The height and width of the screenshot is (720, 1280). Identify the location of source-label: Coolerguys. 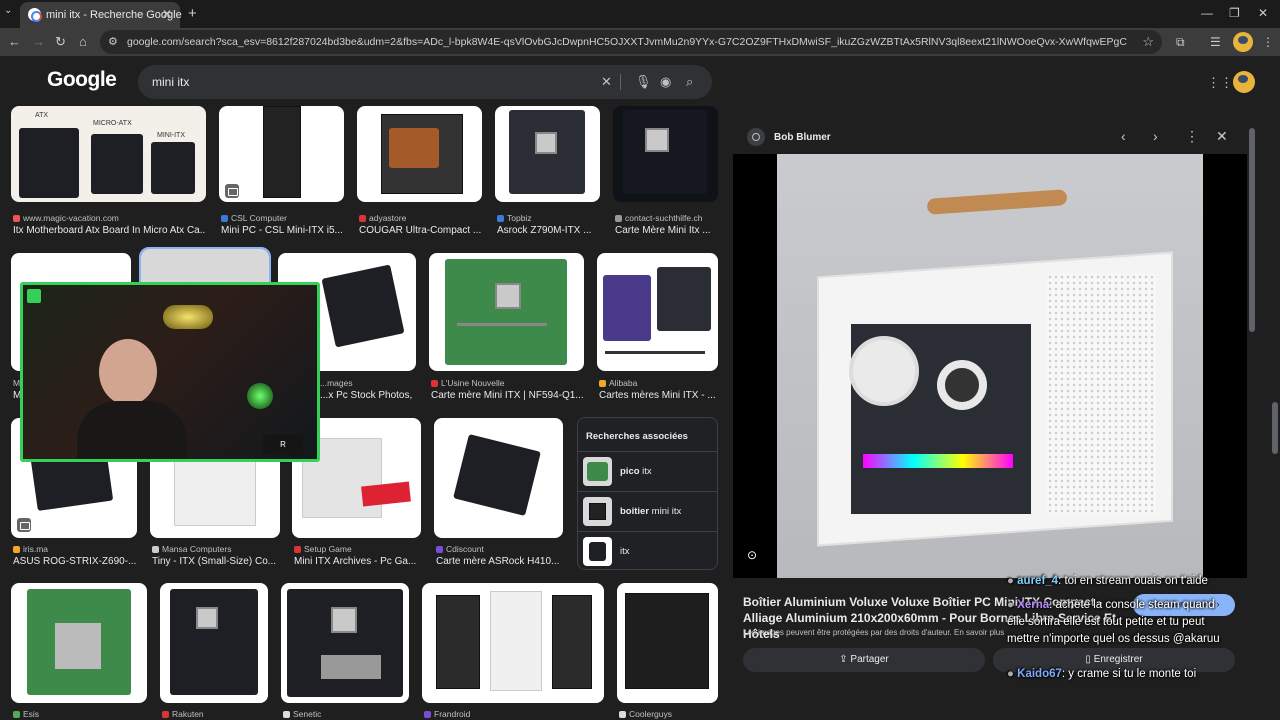
(645, 714).